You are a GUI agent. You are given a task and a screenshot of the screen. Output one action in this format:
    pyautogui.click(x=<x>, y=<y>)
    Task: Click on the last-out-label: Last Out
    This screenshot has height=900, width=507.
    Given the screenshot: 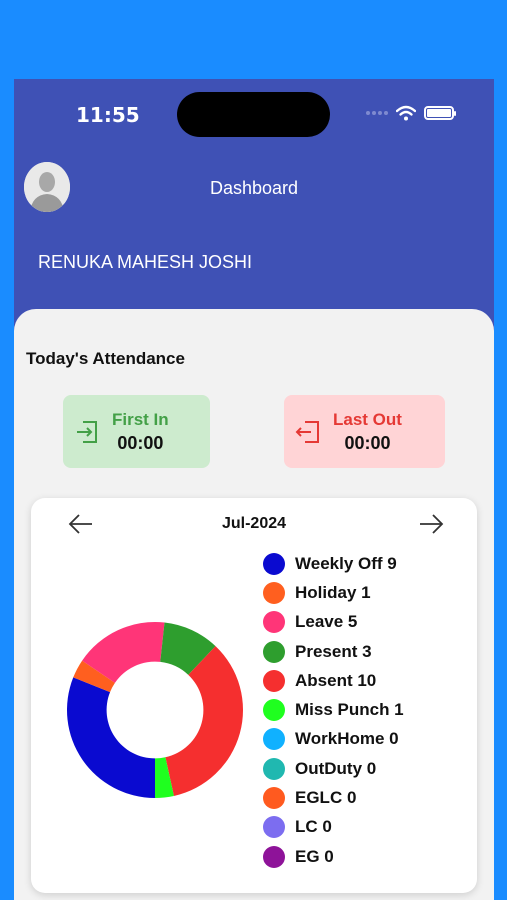 What is the action you would take?
    pyautogui.click(x=367, y=419)
    